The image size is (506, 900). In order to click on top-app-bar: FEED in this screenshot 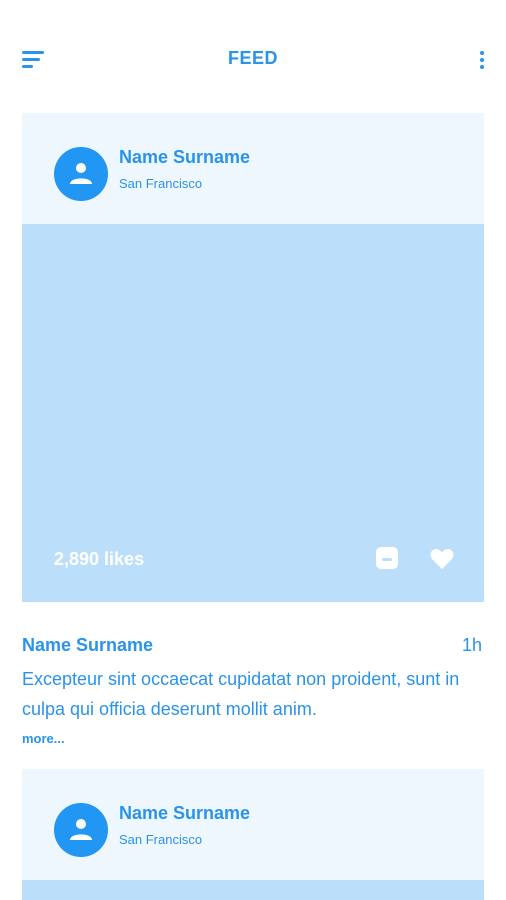, I will do `click(253, 59)`.